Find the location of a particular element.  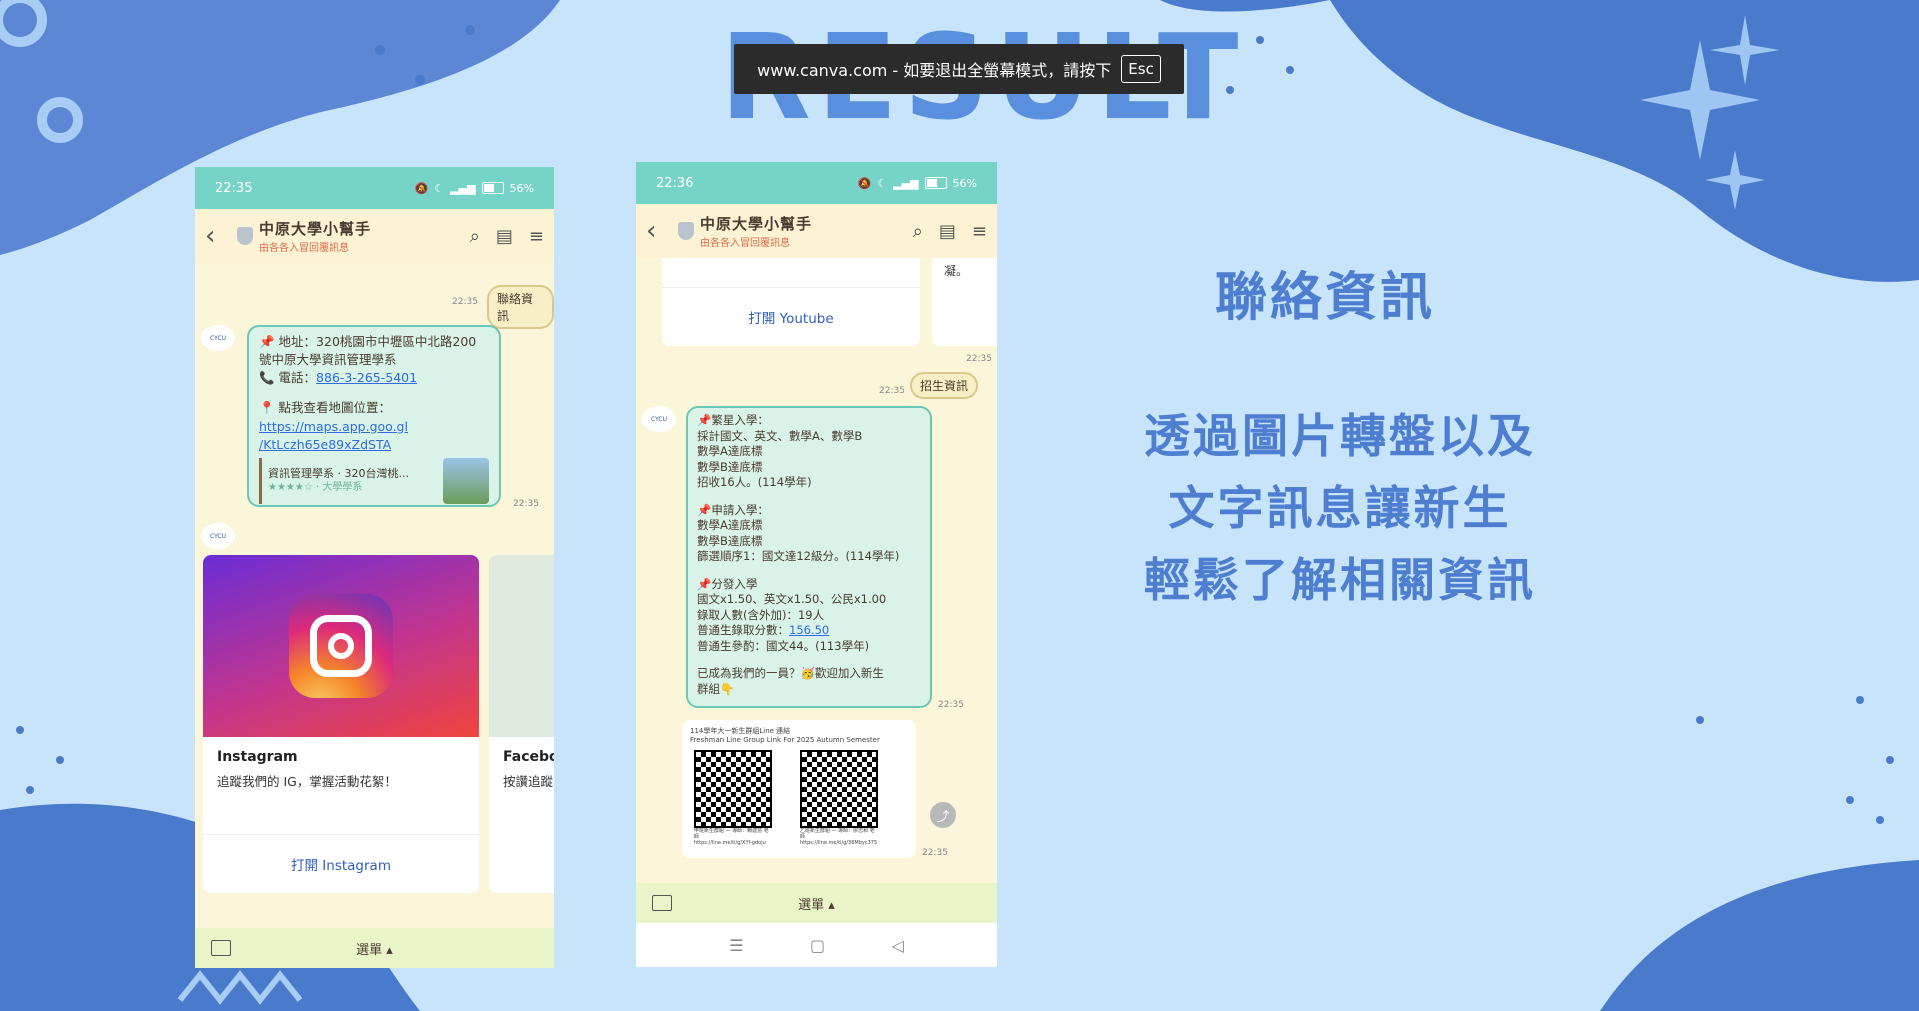

toast-text: www.canva.com - 如要退出全螢幕模式，請按下 is located at coordinates (934, 70).